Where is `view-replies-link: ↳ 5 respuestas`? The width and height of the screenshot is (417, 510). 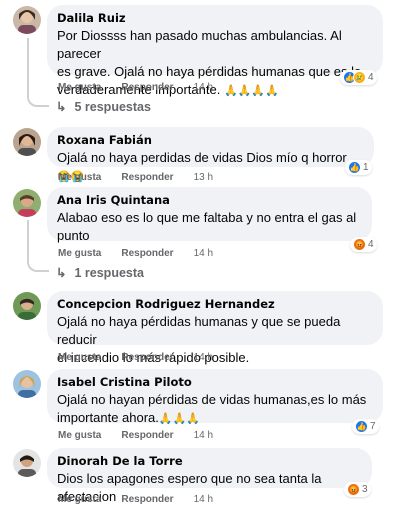 view-replies-link: ↳ 5 respuestas is located at coordinates (103, 107).